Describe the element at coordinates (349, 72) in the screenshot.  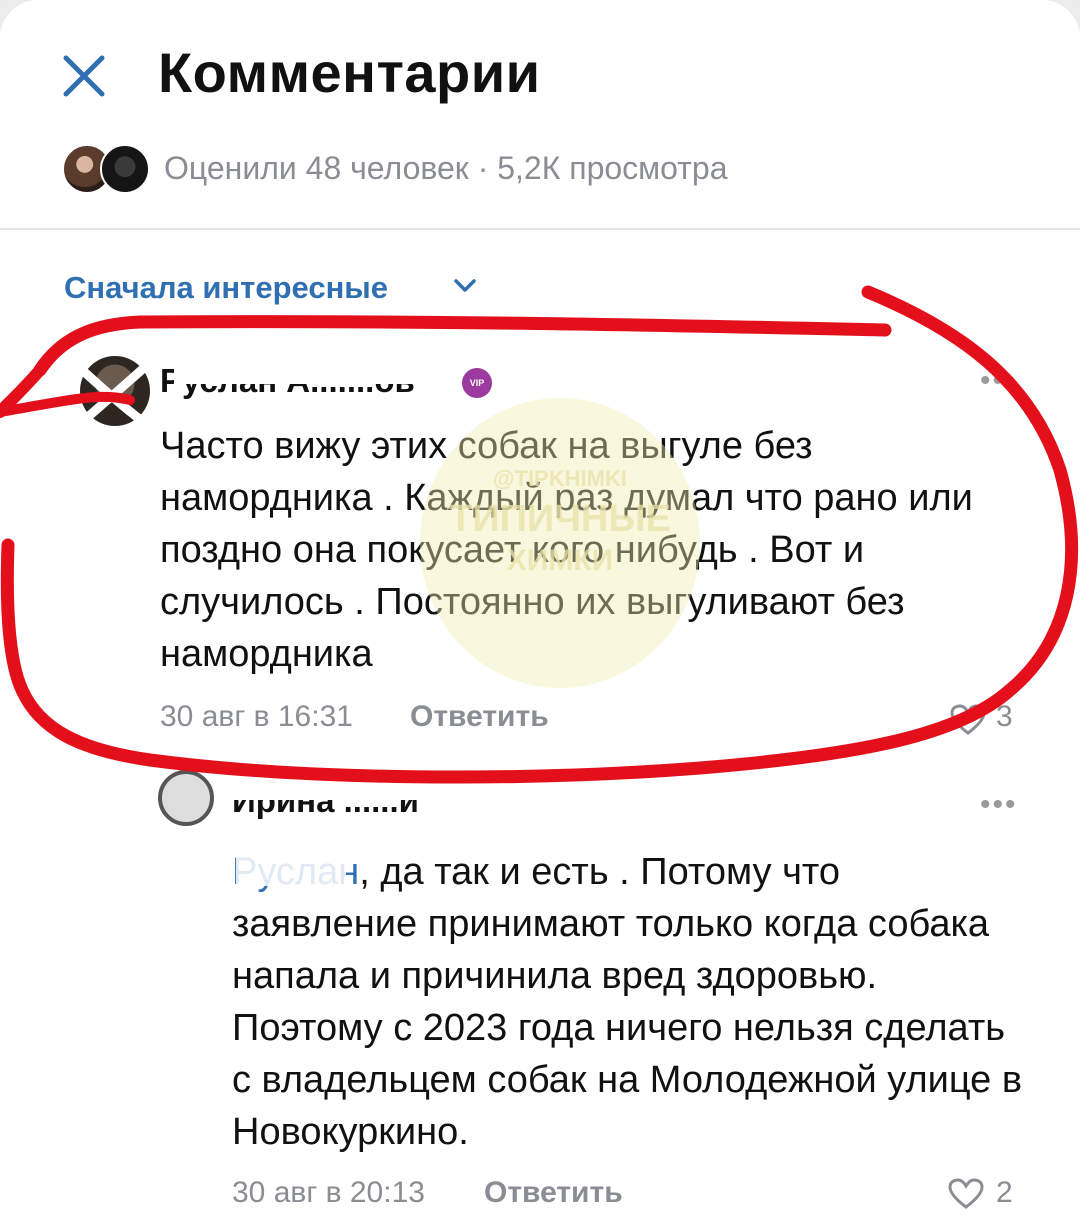
I see `page-title: Комментарии` at that location.